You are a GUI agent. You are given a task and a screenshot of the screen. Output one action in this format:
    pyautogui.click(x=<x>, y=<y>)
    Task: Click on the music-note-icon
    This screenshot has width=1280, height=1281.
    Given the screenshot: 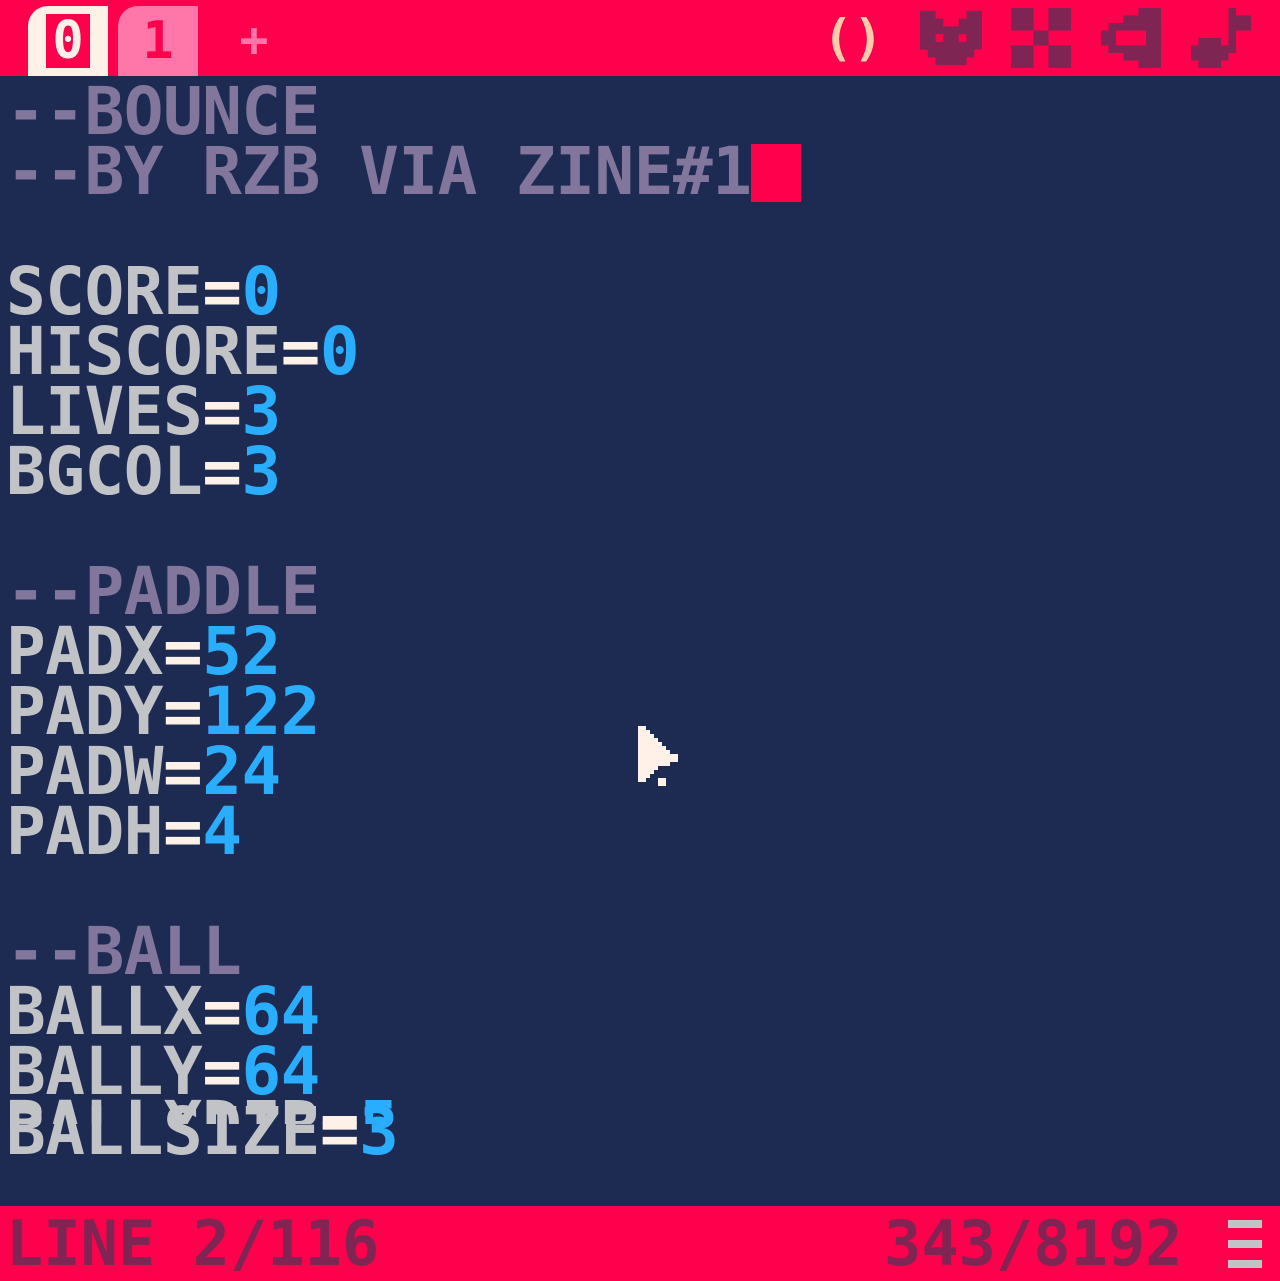 What is the action you would take?
    pyautogui.click(x=1221, y=38)
    